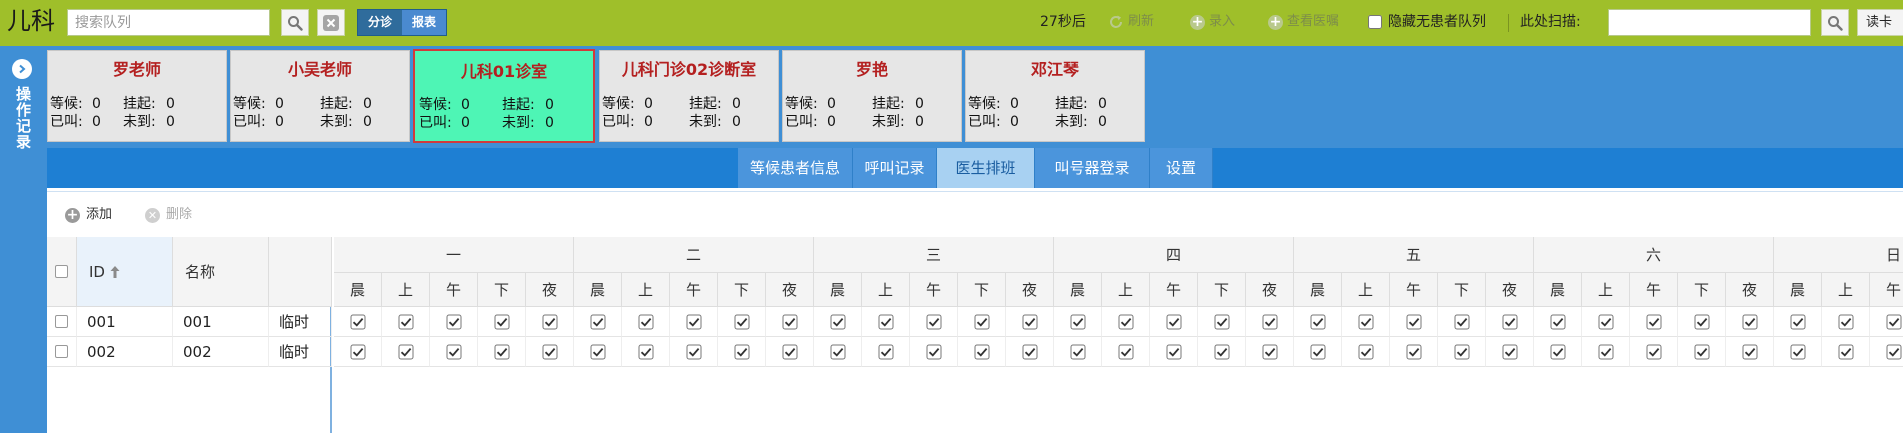 The image size is (1903, 433). What do you see at coordinates (1375, 22) in the screenshot?
I see `hide-empty-checkbox` at bounding box center [1375, 22].